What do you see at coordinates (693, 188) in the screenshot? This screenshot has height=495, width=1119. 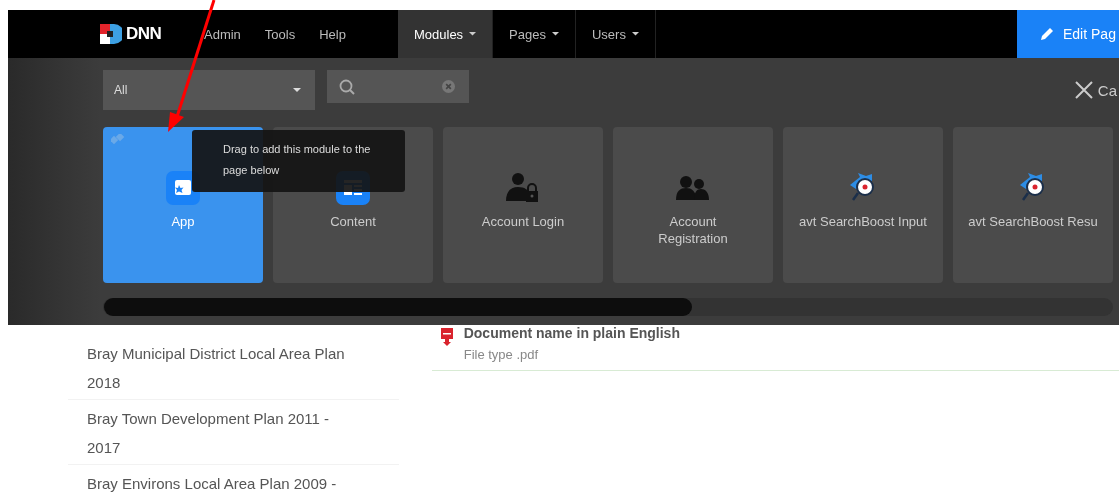 I see `users-icon` at bounding box center [693, 188].